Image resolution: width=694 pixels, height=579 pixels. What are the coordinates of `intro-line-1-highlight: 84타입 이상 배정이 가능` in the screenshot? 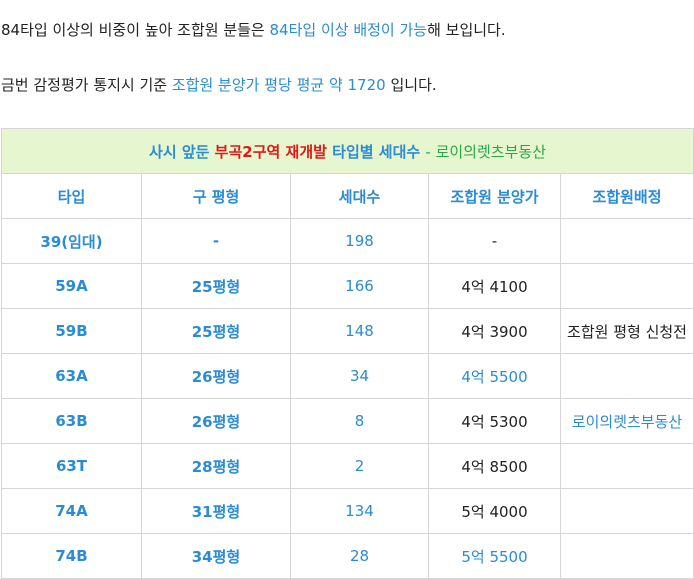 It's located at (348, 30).